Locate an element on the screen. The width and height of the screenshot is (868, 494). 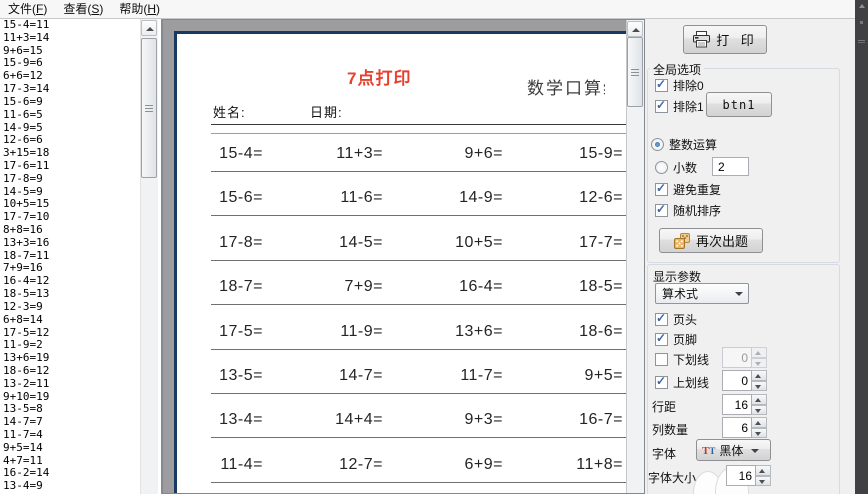
checkbox-exclude0: 排除0 is located at coordinates (679, 85).